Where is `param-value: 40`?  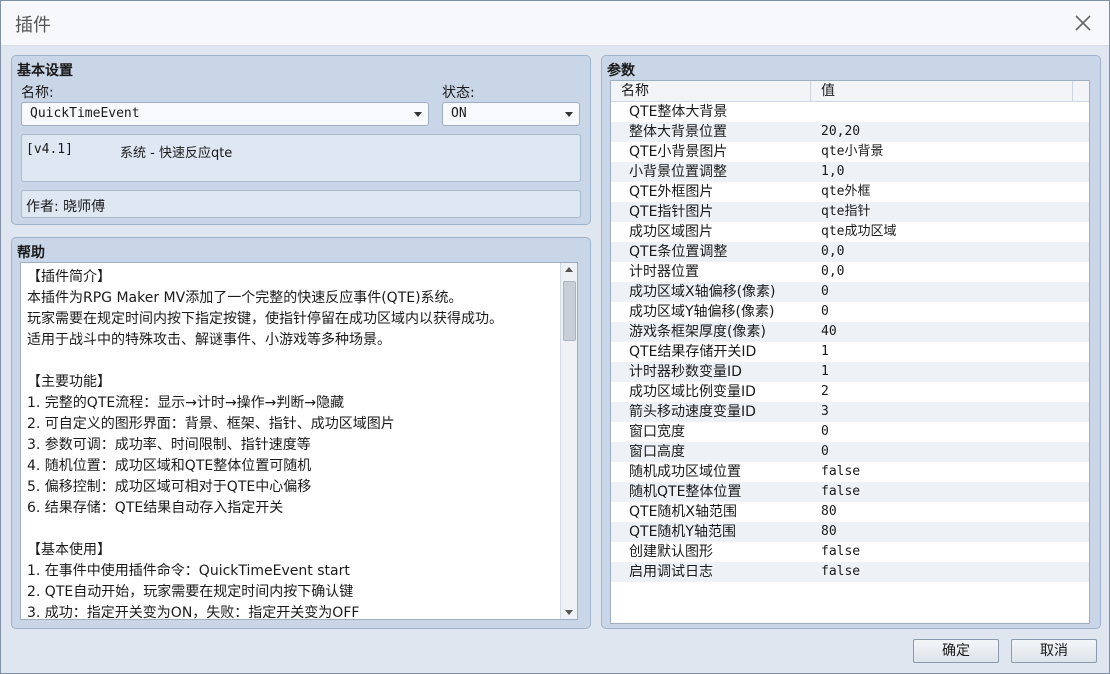
param-value: 40 is located at coordinates (829, 331).